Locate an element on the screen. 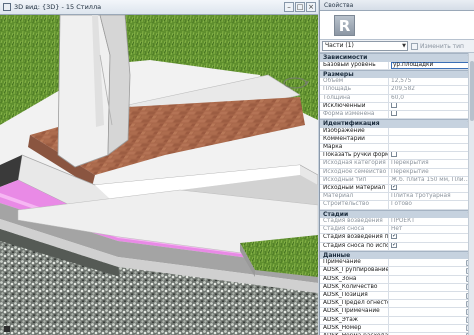 The width and height of the screenshot is (474, 335). property-row: ADSK_Примечание is located at coordinates (397, 312).